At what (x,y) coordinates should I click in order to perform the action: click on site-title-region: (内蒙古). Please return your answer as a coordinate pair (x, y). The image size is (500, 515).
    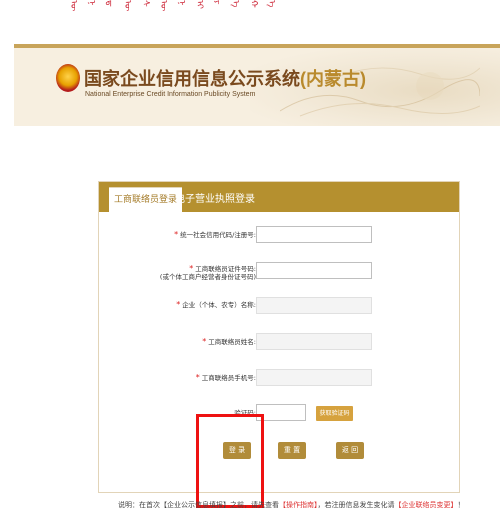
    Looking at the image, I should click on (333, 79).